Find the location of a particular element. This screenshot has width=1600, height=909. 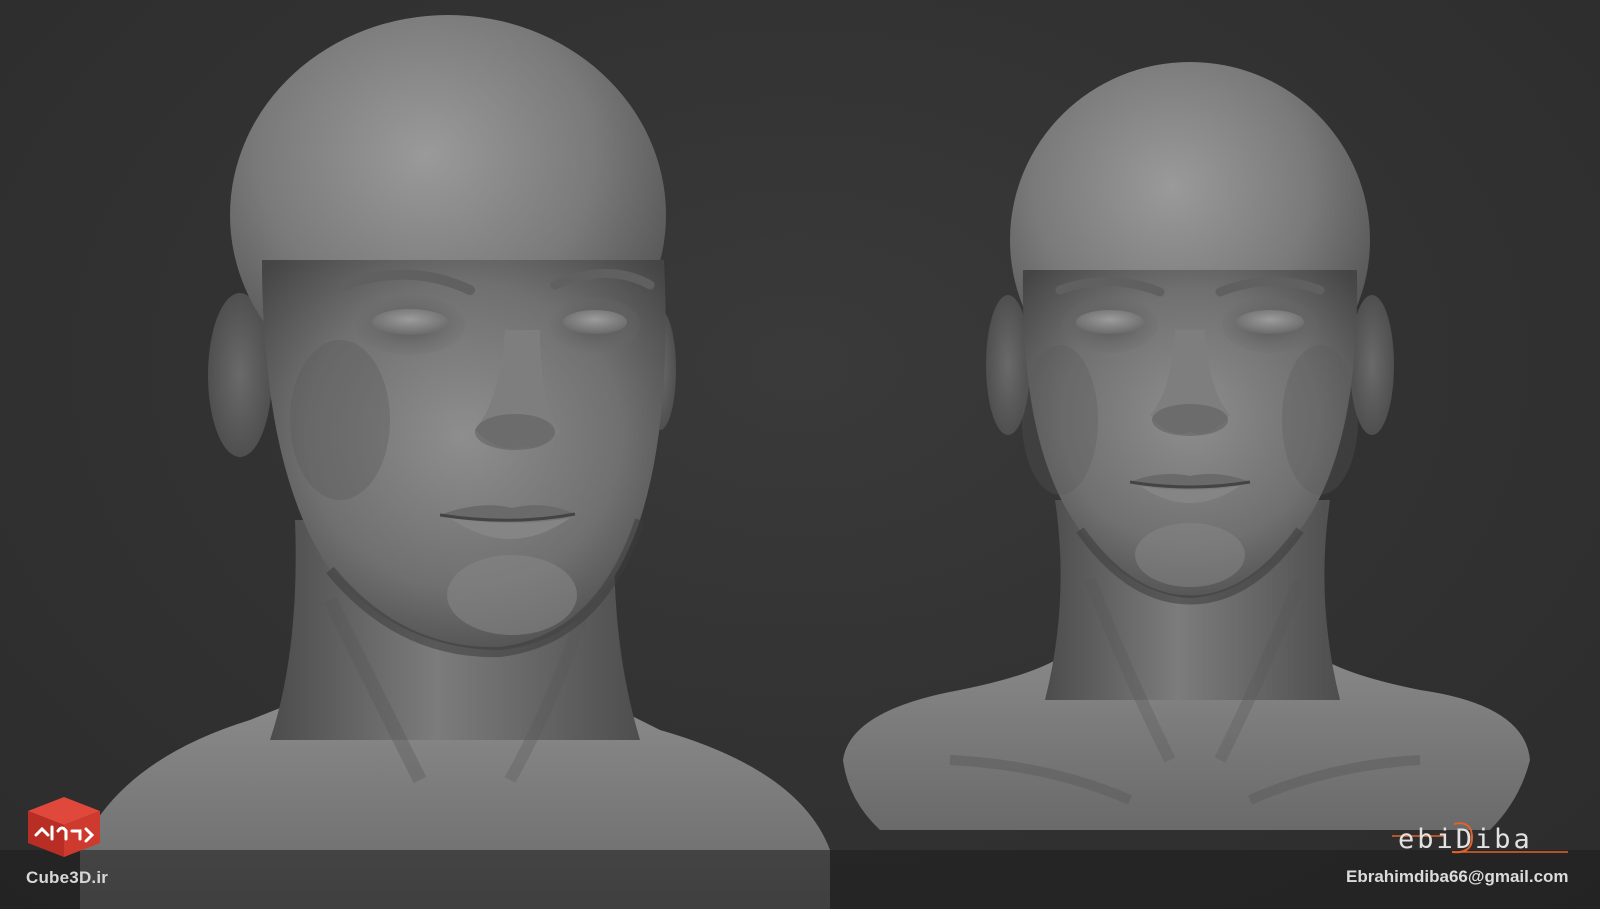

signature: ebiDiba is located at coordinates (1480, 838).